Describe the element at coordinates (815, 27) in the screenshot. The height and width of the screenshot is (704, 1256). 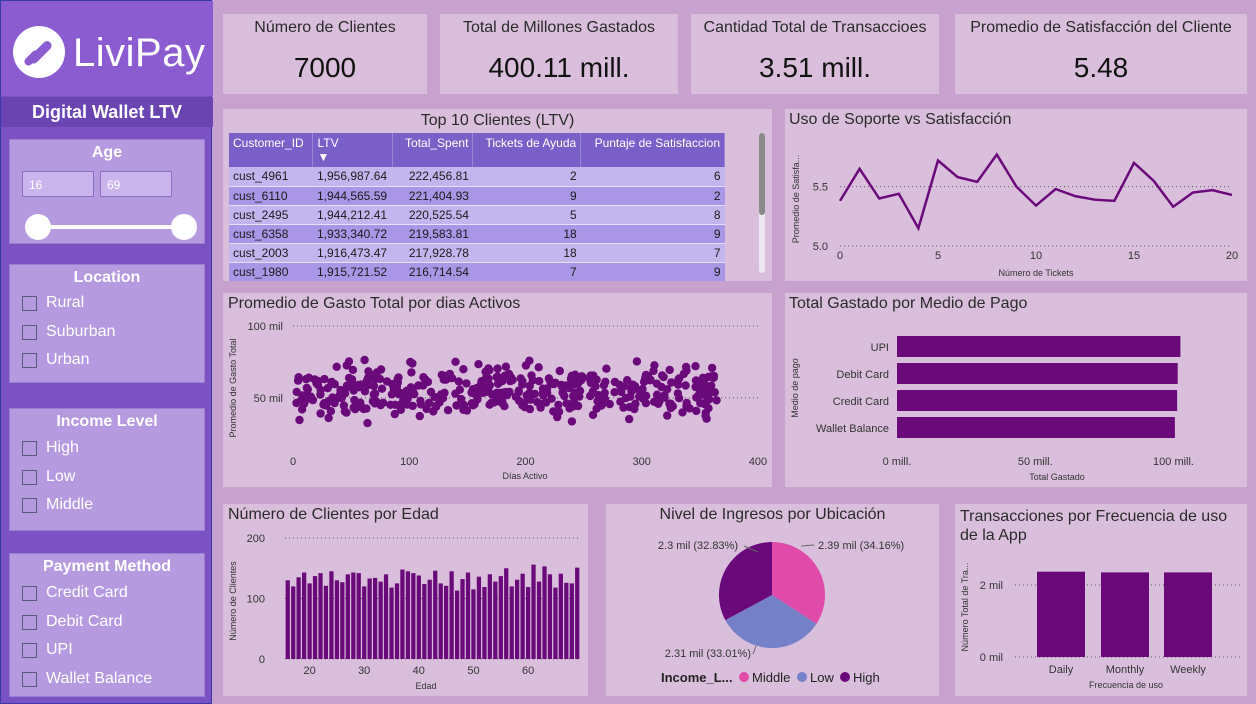
I see `kpi-label: Cantidad Total de Transaccioes` at that location.